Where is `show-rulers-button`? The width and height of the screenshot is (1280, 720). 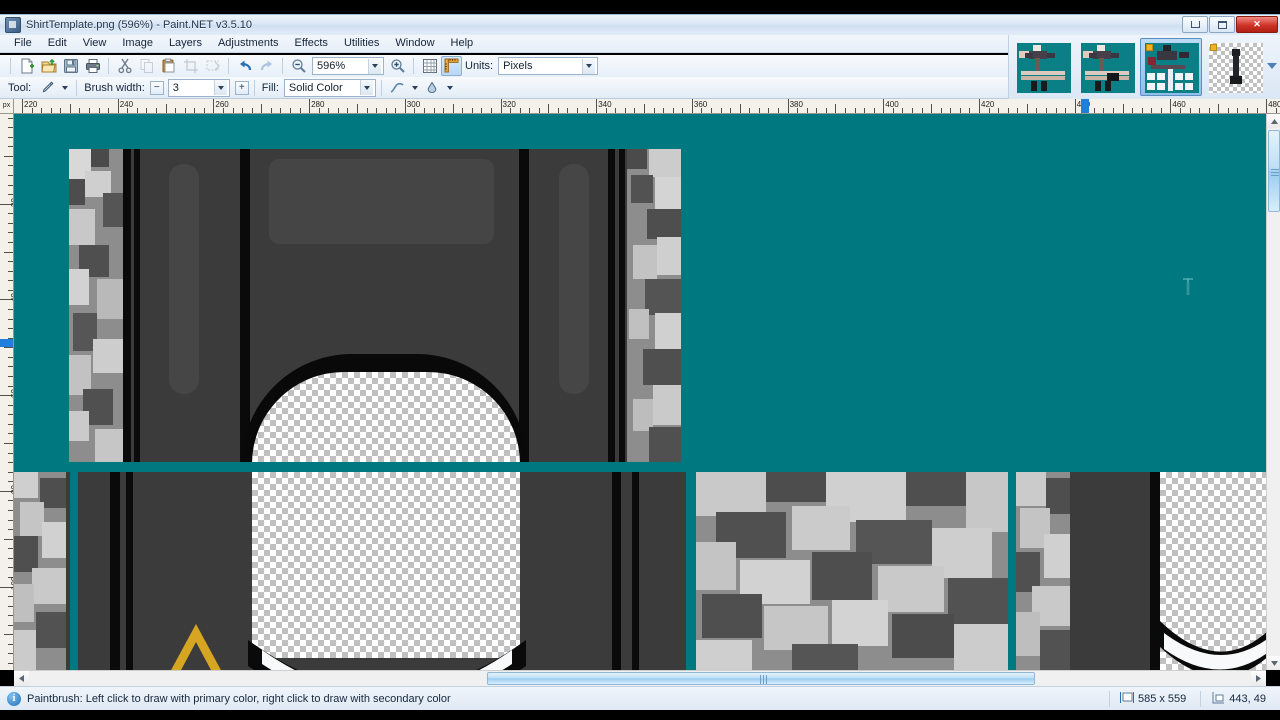 show-rulers-button is located at coordinates (451, 66).